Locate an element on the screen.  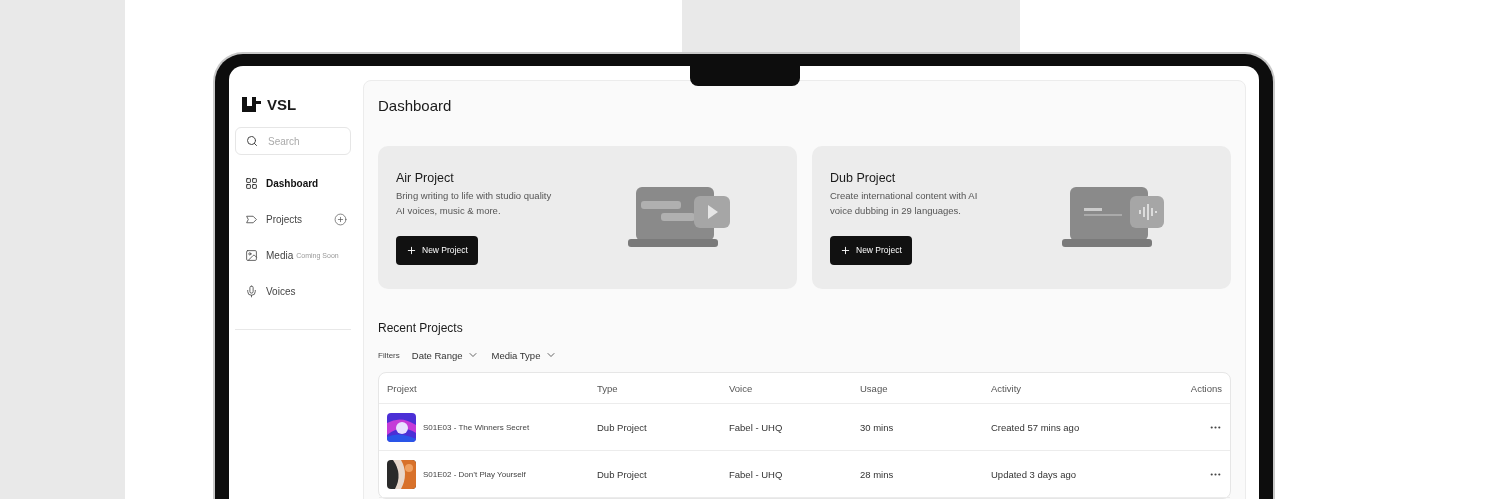
nav-label: Dashboard is located at coordinates (292, 183).